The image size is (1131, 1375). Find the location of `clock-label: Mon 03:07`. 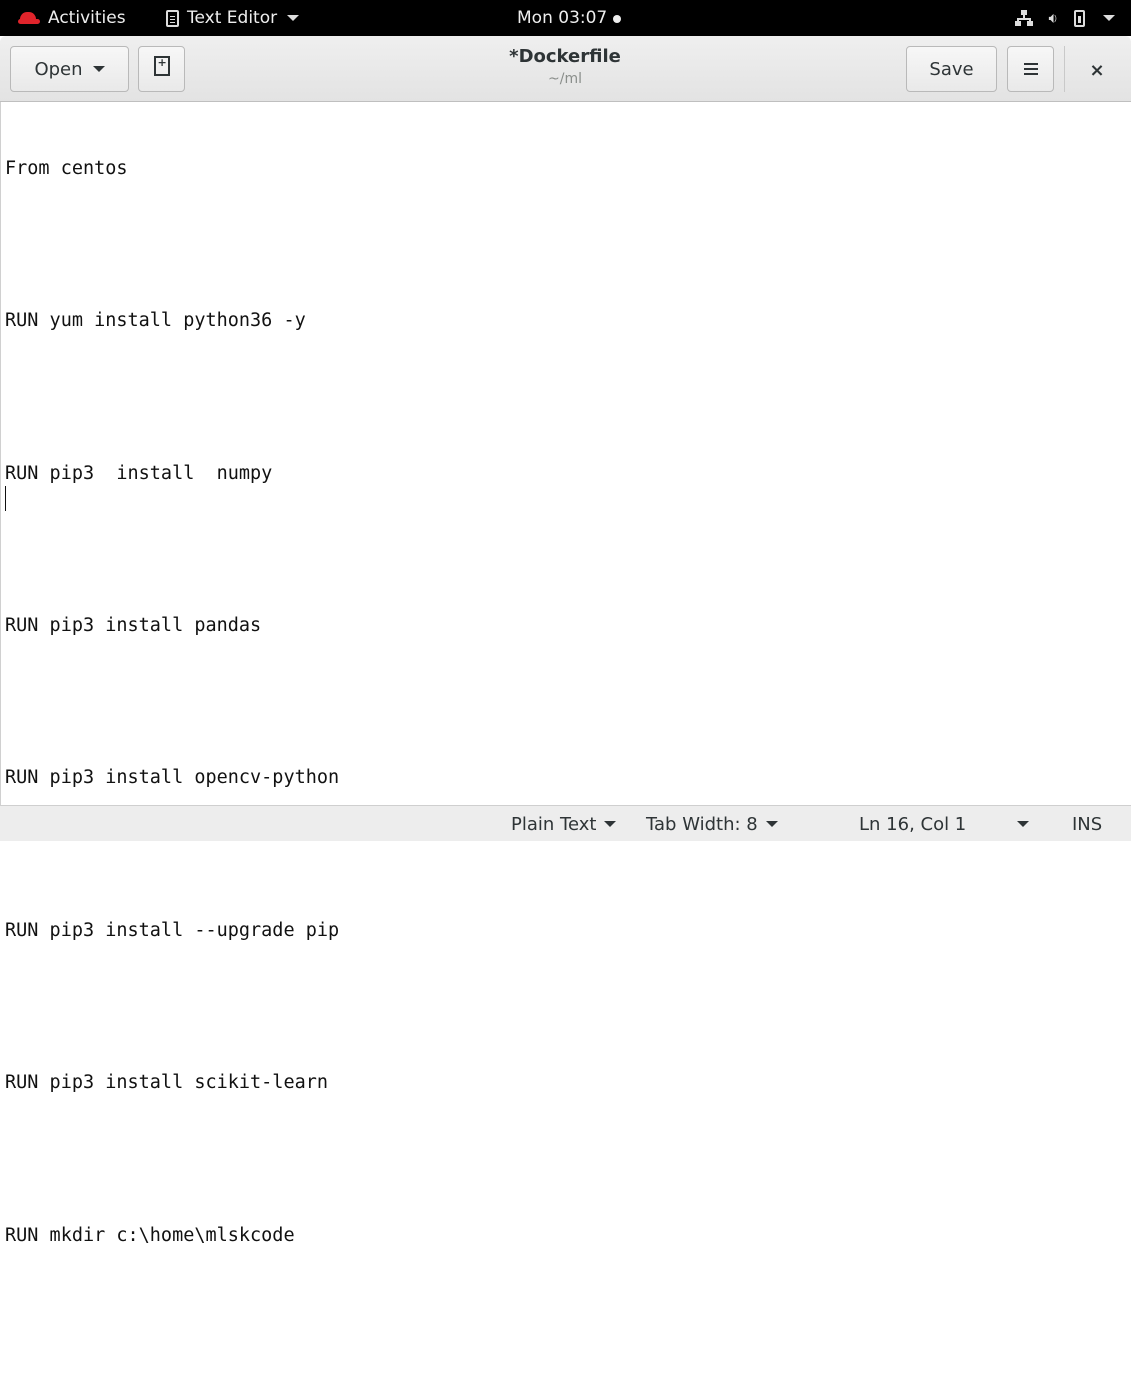

clock-label: Mon 03:07 is located at coordinates (562, 18).